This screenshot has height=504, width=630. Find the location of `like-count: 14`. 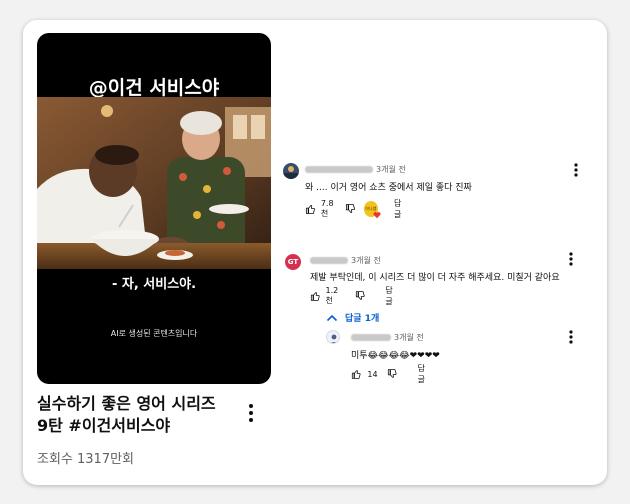

like-count: 14 is located at coordinates (372, 374).